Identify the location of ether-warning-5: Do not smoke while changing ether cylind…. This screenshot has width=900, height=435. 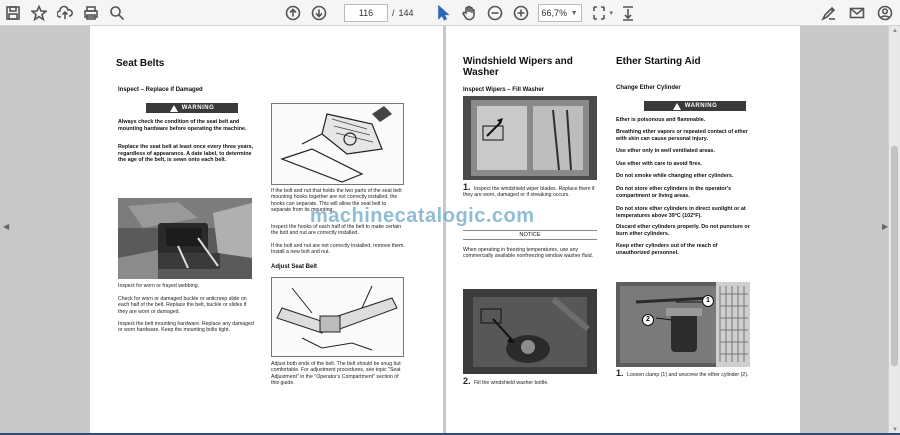
(675, 176).